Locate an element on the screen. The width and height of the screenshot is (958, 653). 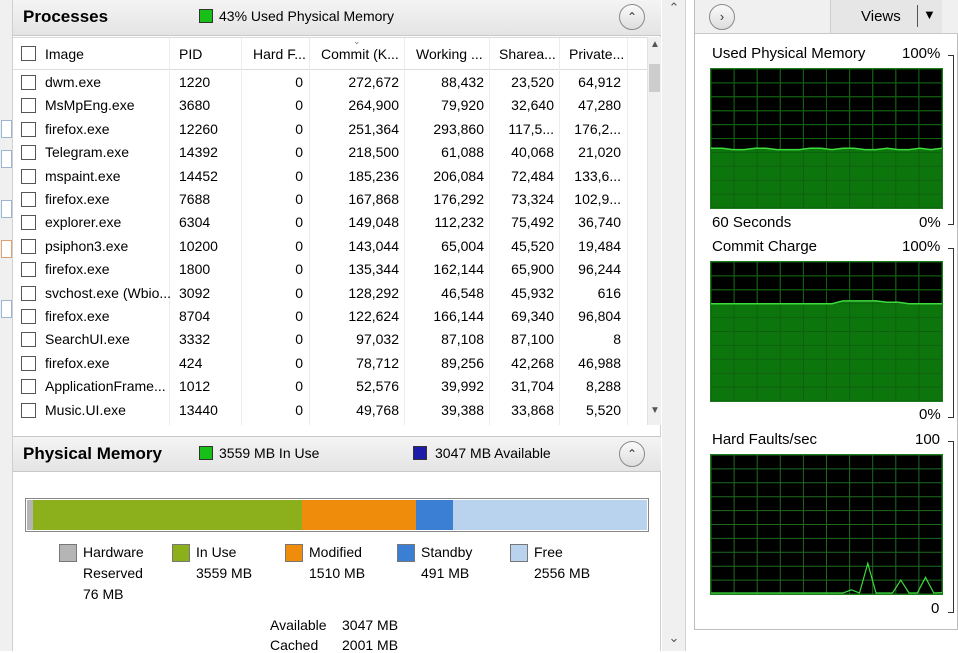
cell-pid: 10200 is located at coordinates (198, 245).